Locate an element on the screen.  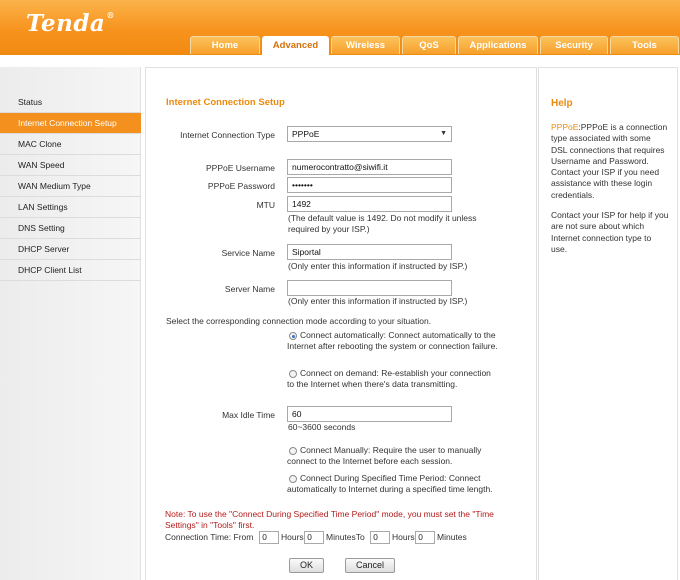
page-title: Internet Connection Setup is located at coordinates (225, 102).